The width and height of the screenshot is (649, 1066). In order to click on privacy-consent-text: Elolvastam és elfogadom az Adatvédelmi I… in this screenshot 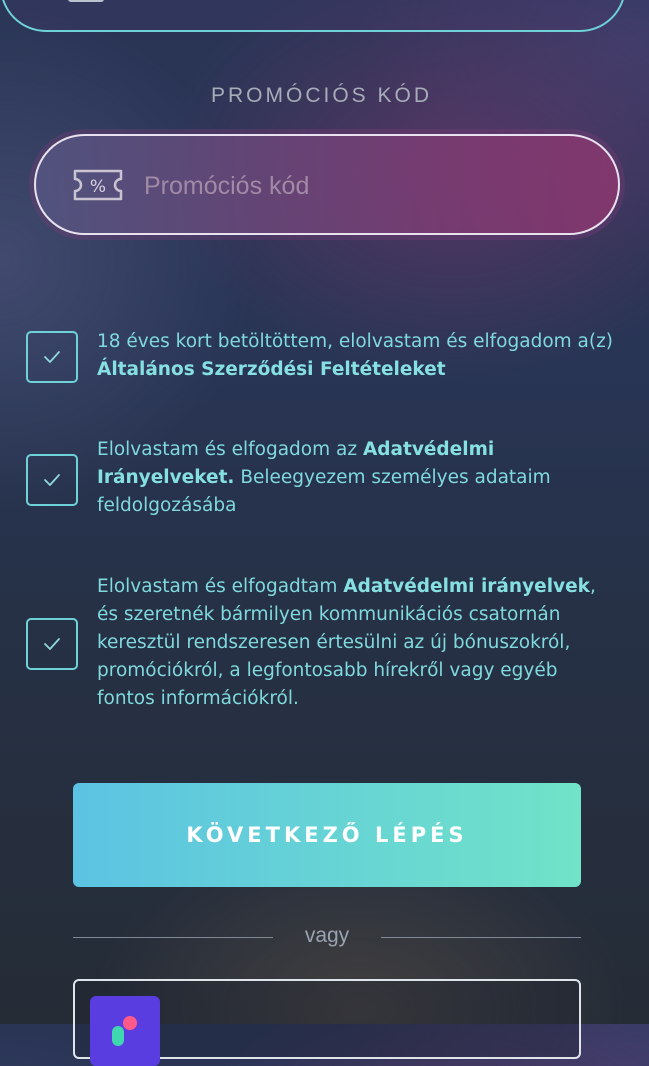, I will do `click(357, 478)`.